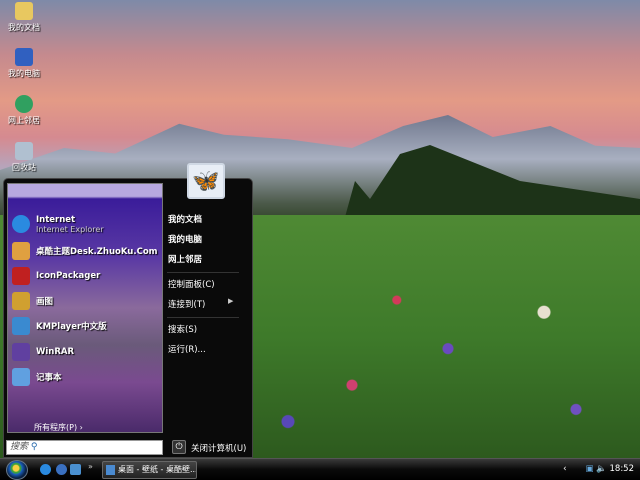 The image size is (640, 480). I want to click on icon-label: 我的电脑, so click(24, 73).